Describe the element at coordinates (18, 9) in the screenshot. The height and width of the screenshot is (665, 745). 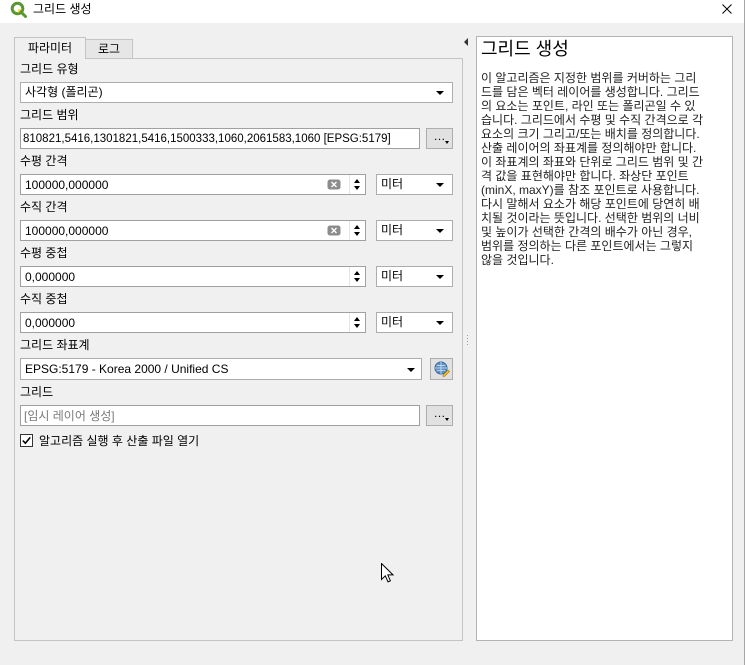
I see `qgis-logo-icon` at that location.